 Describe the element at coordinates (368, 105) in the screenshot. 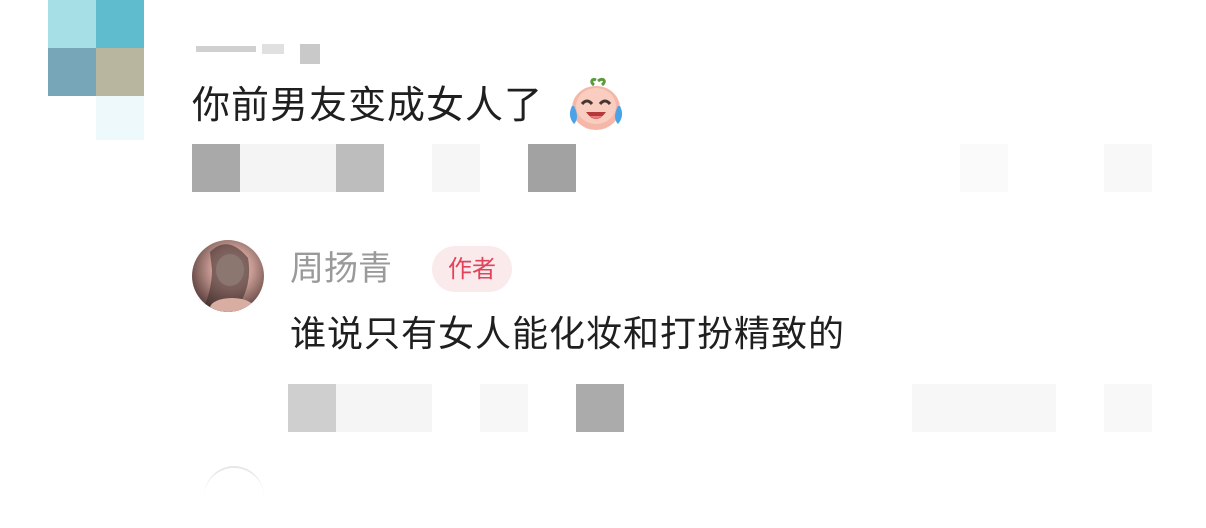

I see `comment-text: 你前男友变成女人了` at that location.